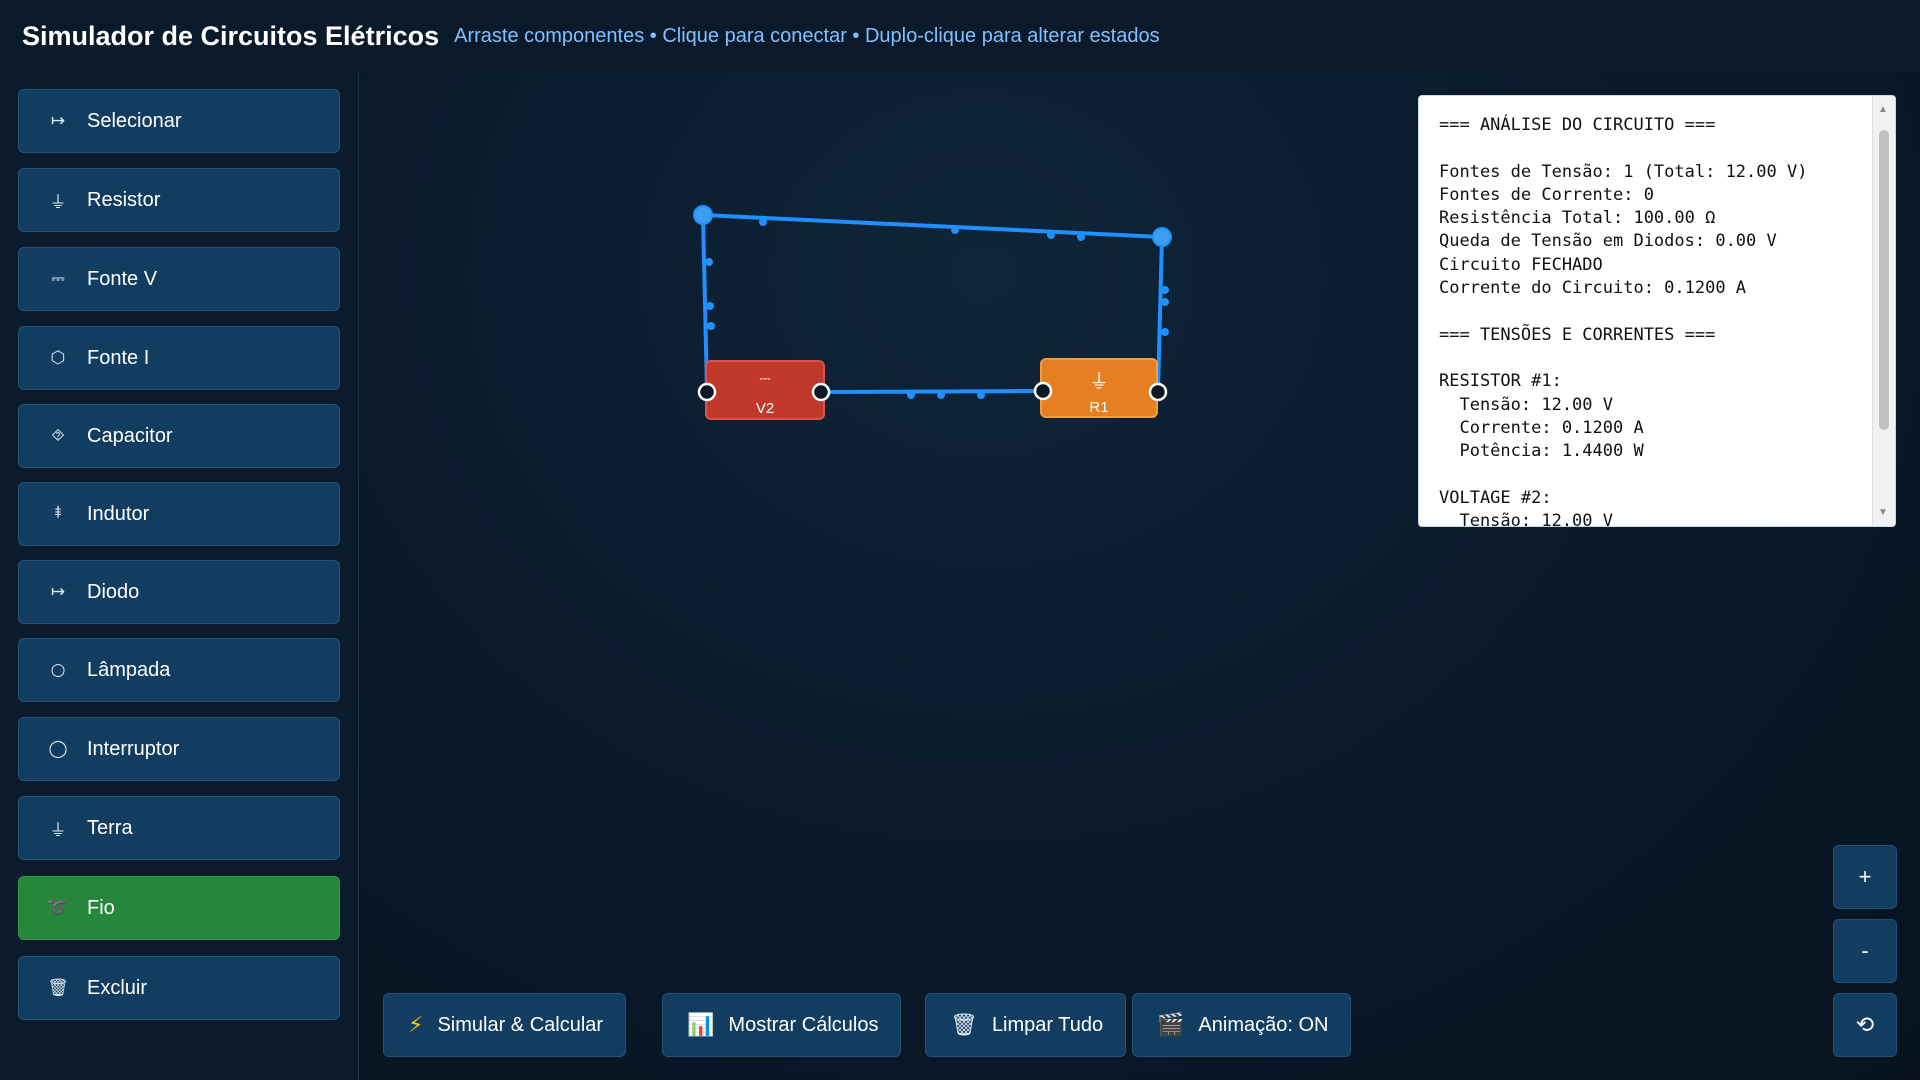 The image size is (1920, 1080). I want to click on analysis-line: === TENSÕES E CORRENTES ===, so click(1577, 334).